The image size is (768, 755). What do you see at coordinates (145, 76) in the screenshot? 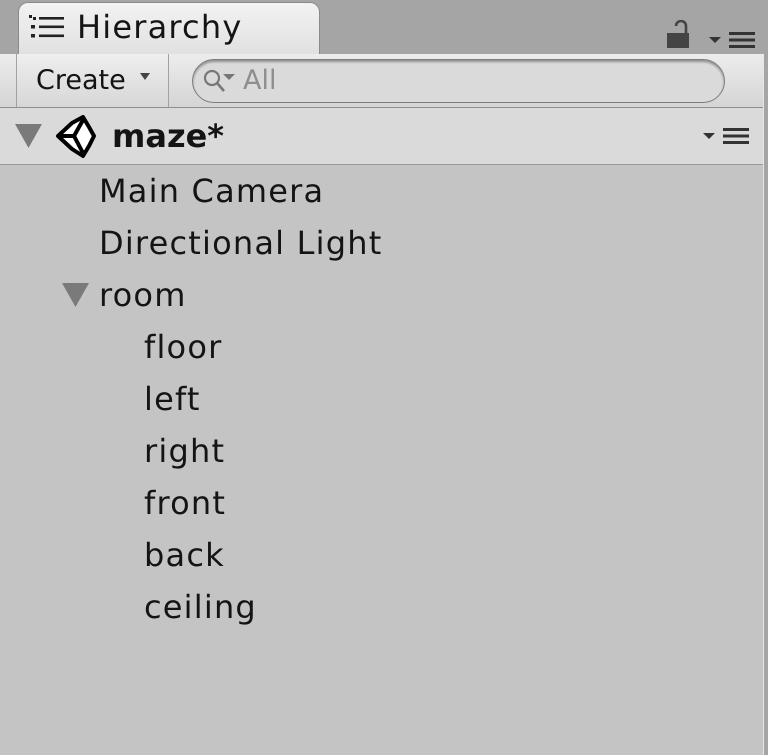
I see `caret-icon` at bounding box center [145, 76].